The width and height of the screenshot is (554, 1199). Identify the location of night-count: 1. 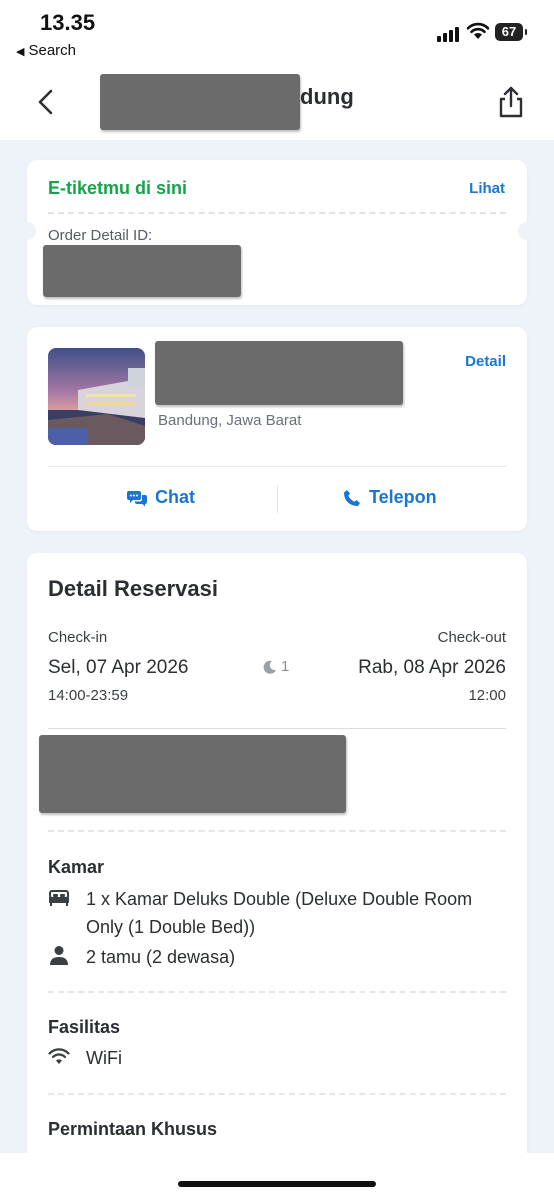
(276, 666).